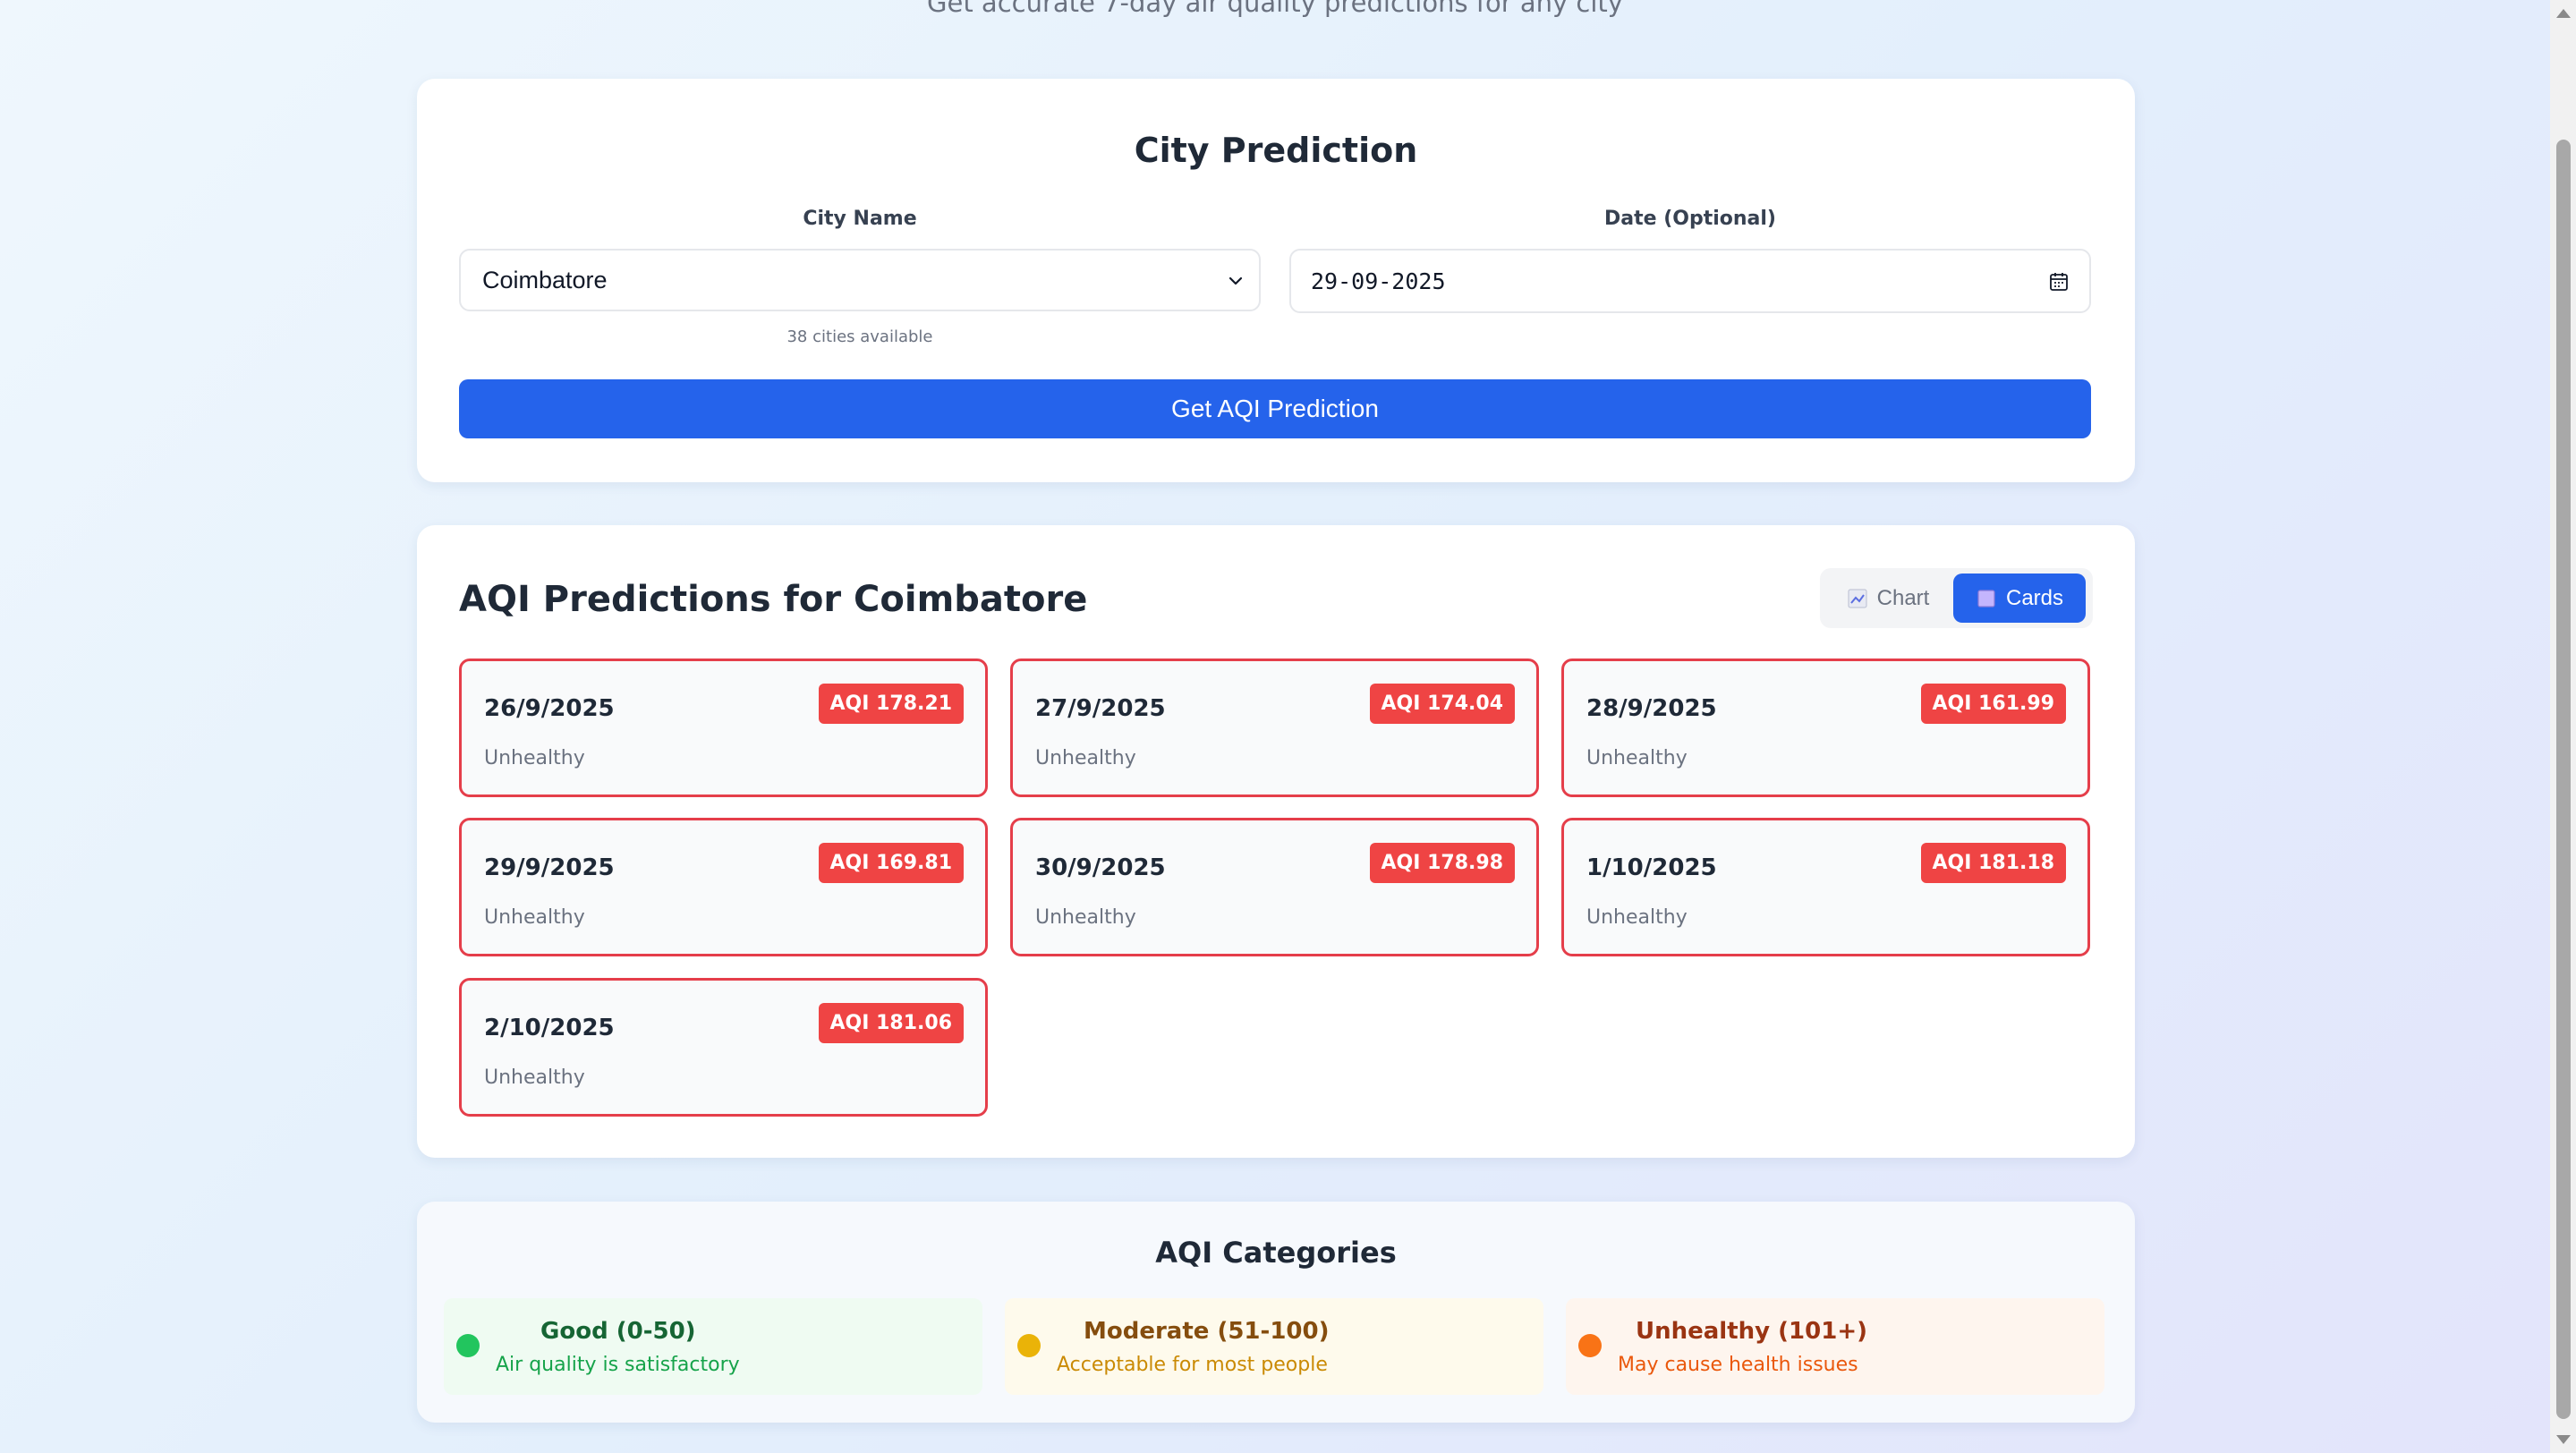 The image size is (2576, 1453). What do you see at coordinates (1276, 150) in the screenshot?
I see `city-prediction-title: City Prediction` at bounding box center [1276, 150].